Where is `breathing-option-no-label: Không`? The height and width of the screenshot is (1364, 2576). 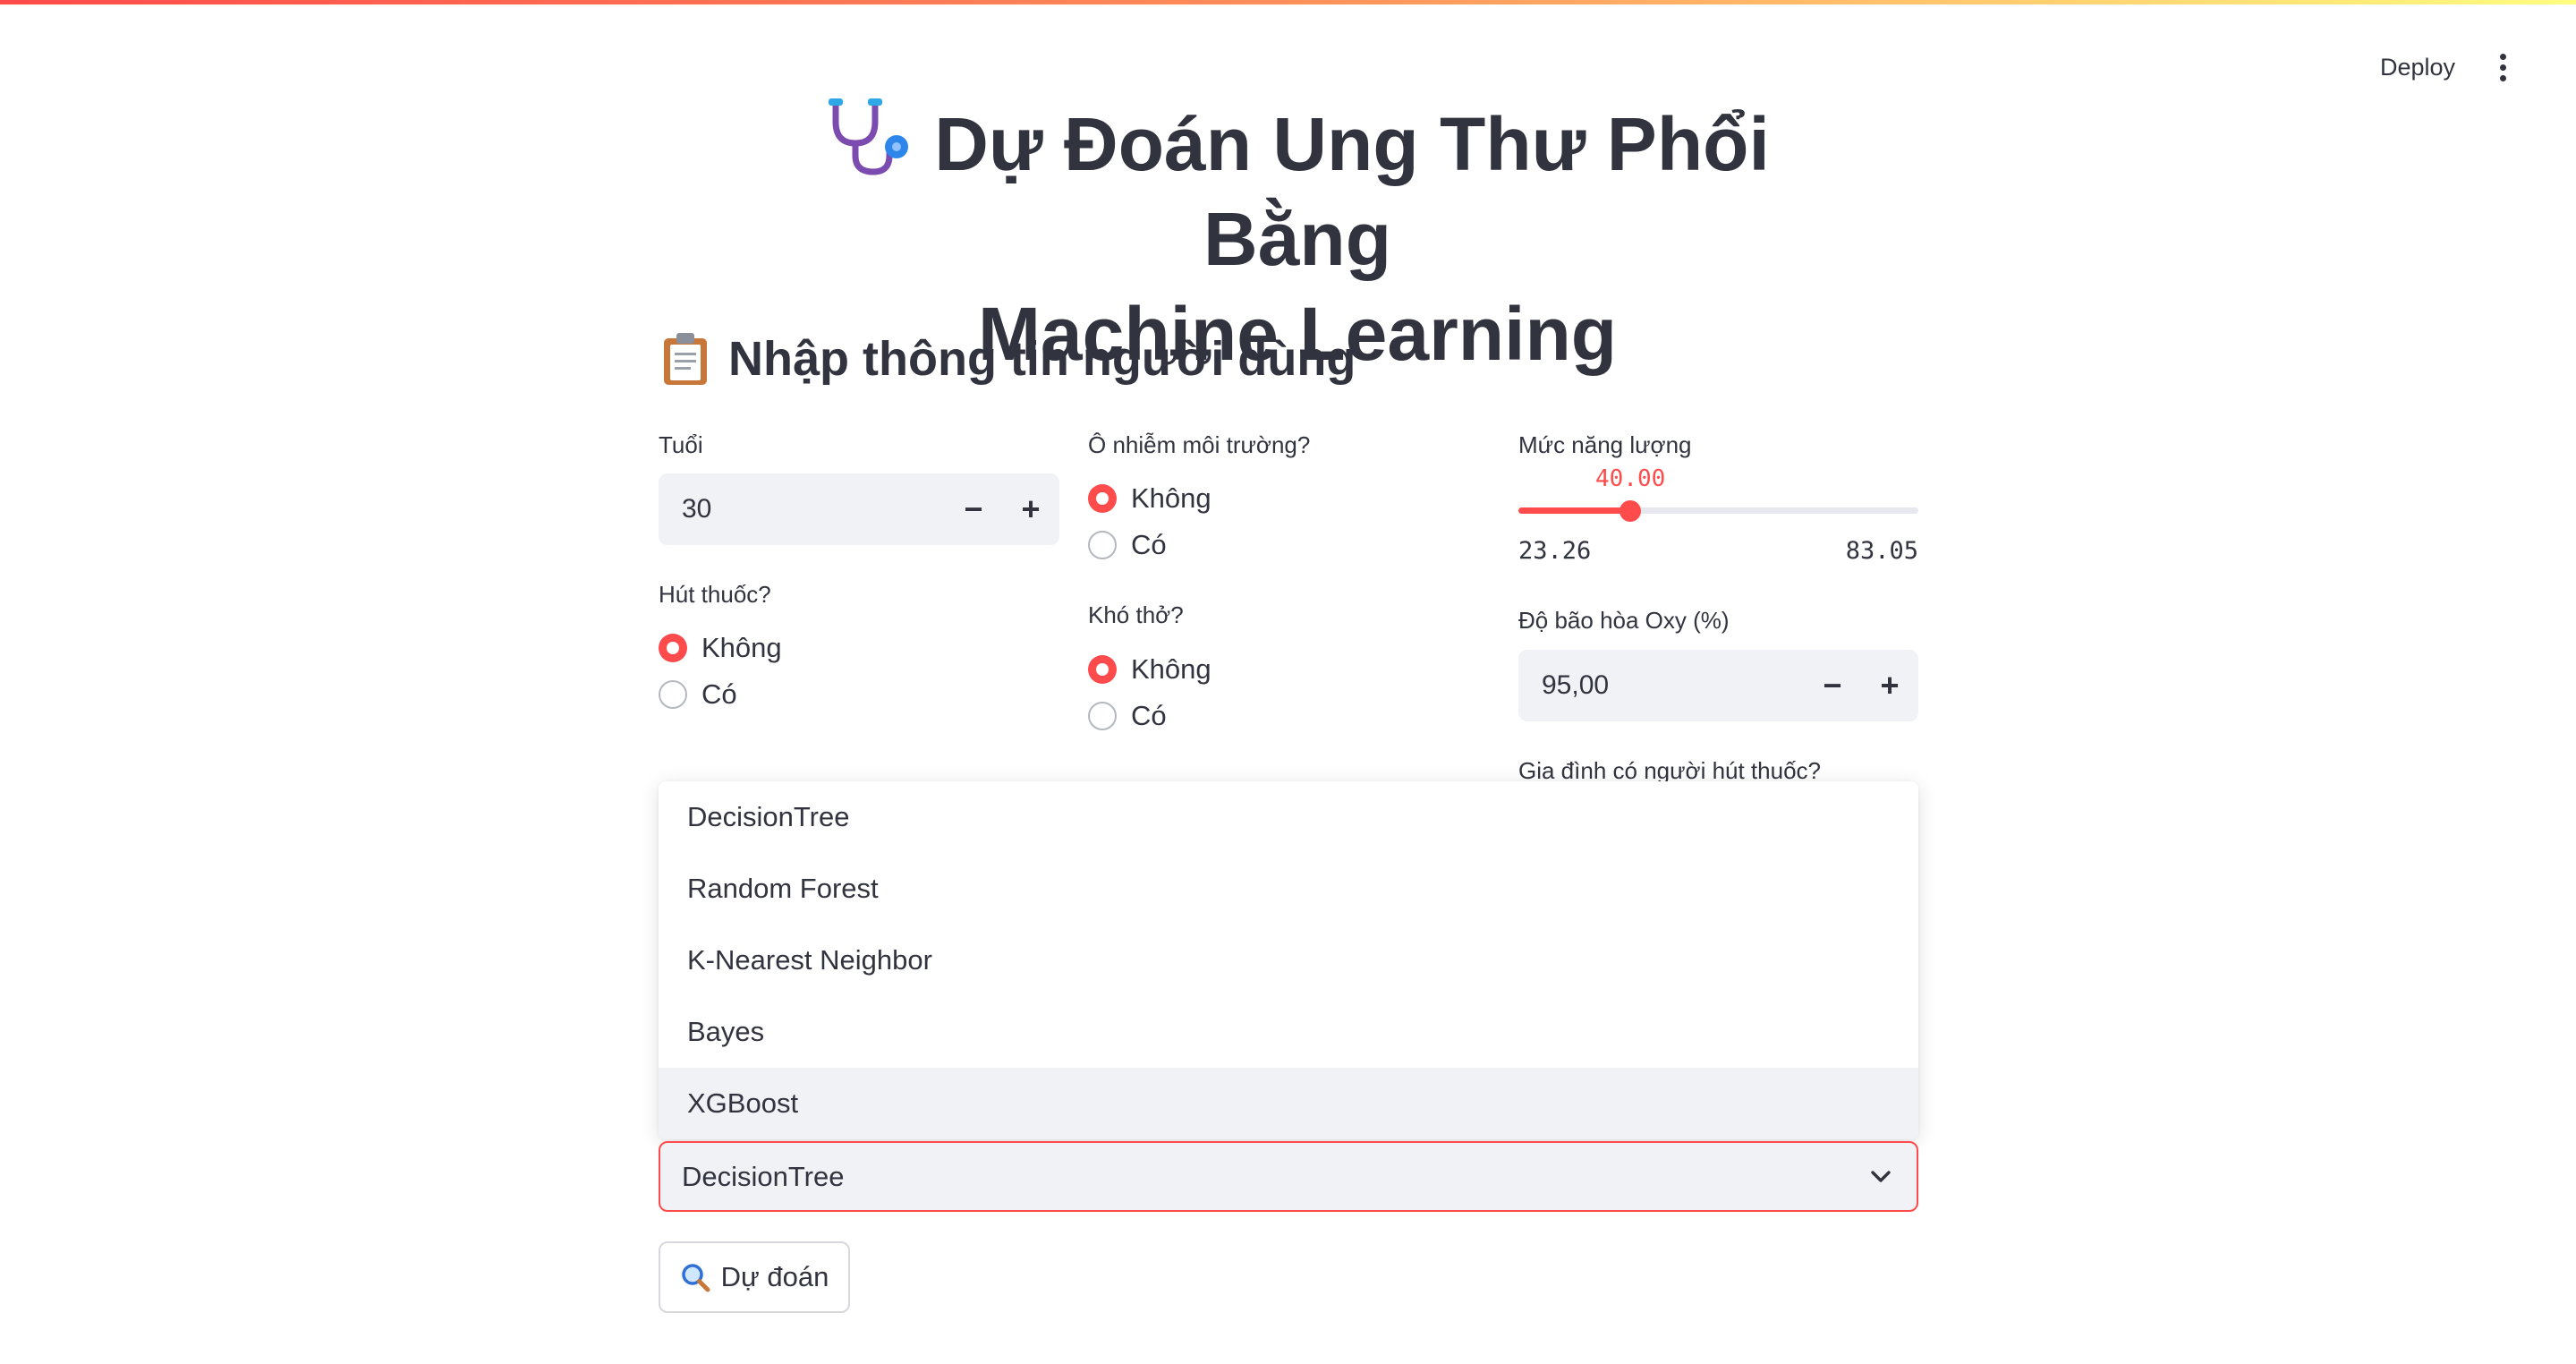 breathing-option-no-label: Không is located at coordinates (1171, 669).